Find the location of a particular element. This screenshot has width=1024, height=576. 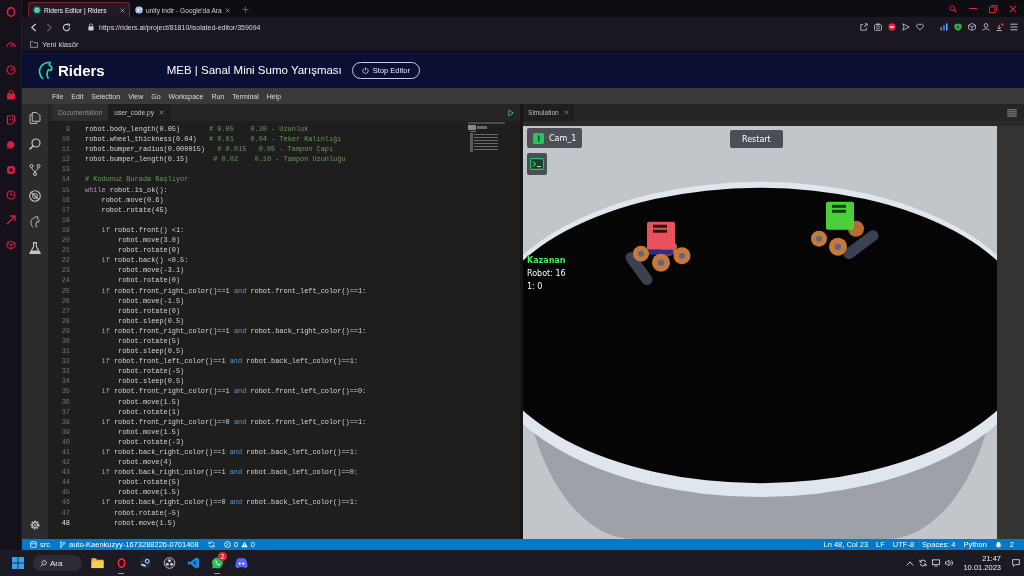

plus-icon is located at coordinates (245, 9).